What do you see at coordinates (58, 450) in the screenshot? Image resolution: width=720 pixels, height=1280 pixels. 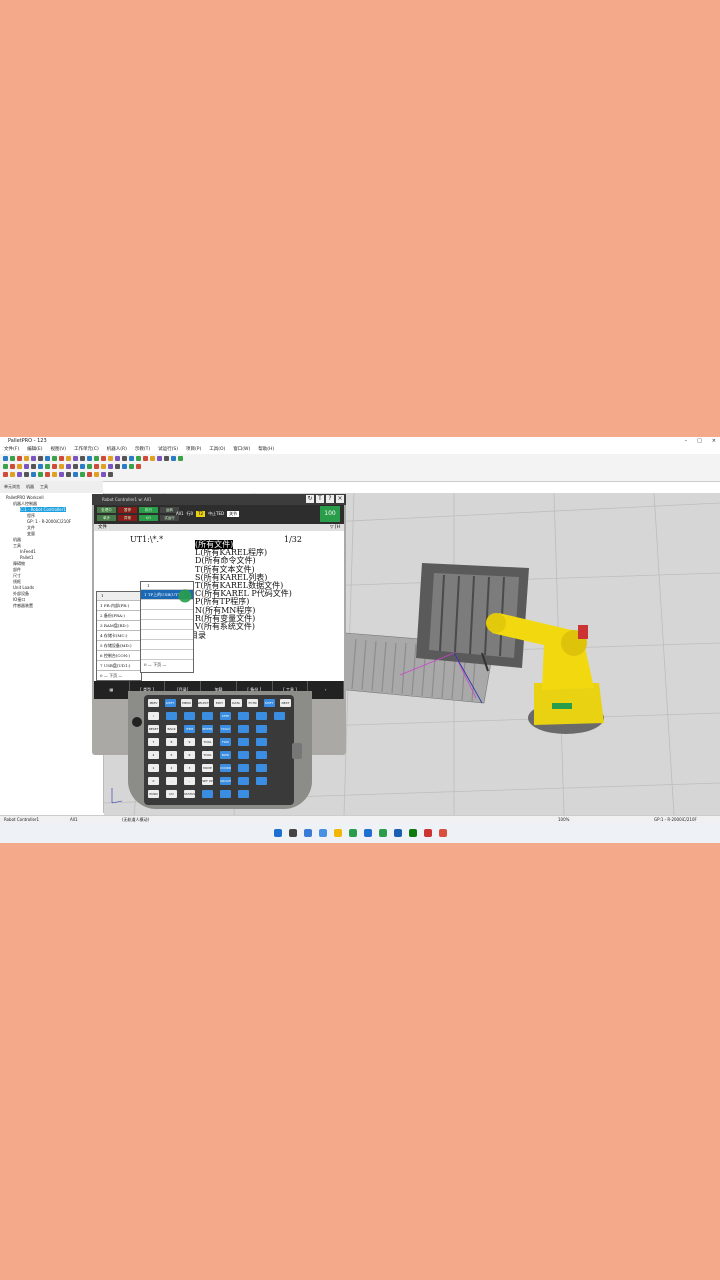 I see `menu-item: 视图(V)` at bounding box center [58, 450].